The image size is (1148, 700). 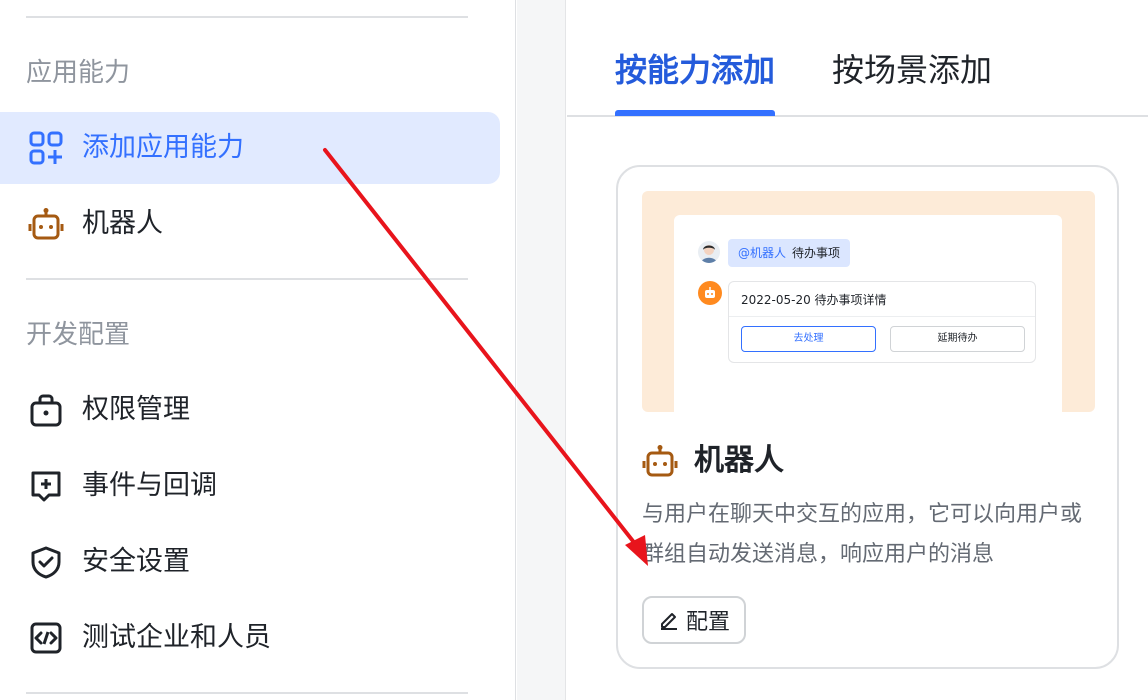 I want to click on active-tab-indicator, so click(x=695, y=113).